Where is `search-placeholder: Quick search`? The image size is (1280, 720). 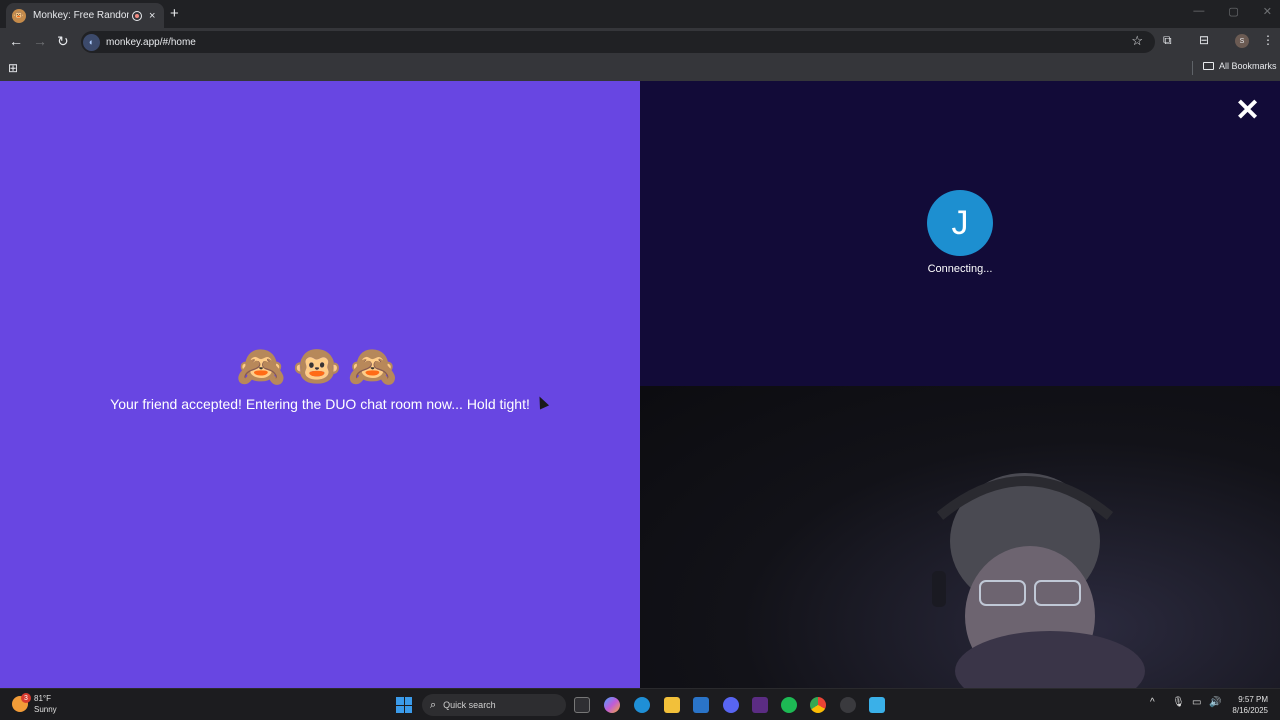
search-placeholder: Quick search is located at coordinates (469, 705).